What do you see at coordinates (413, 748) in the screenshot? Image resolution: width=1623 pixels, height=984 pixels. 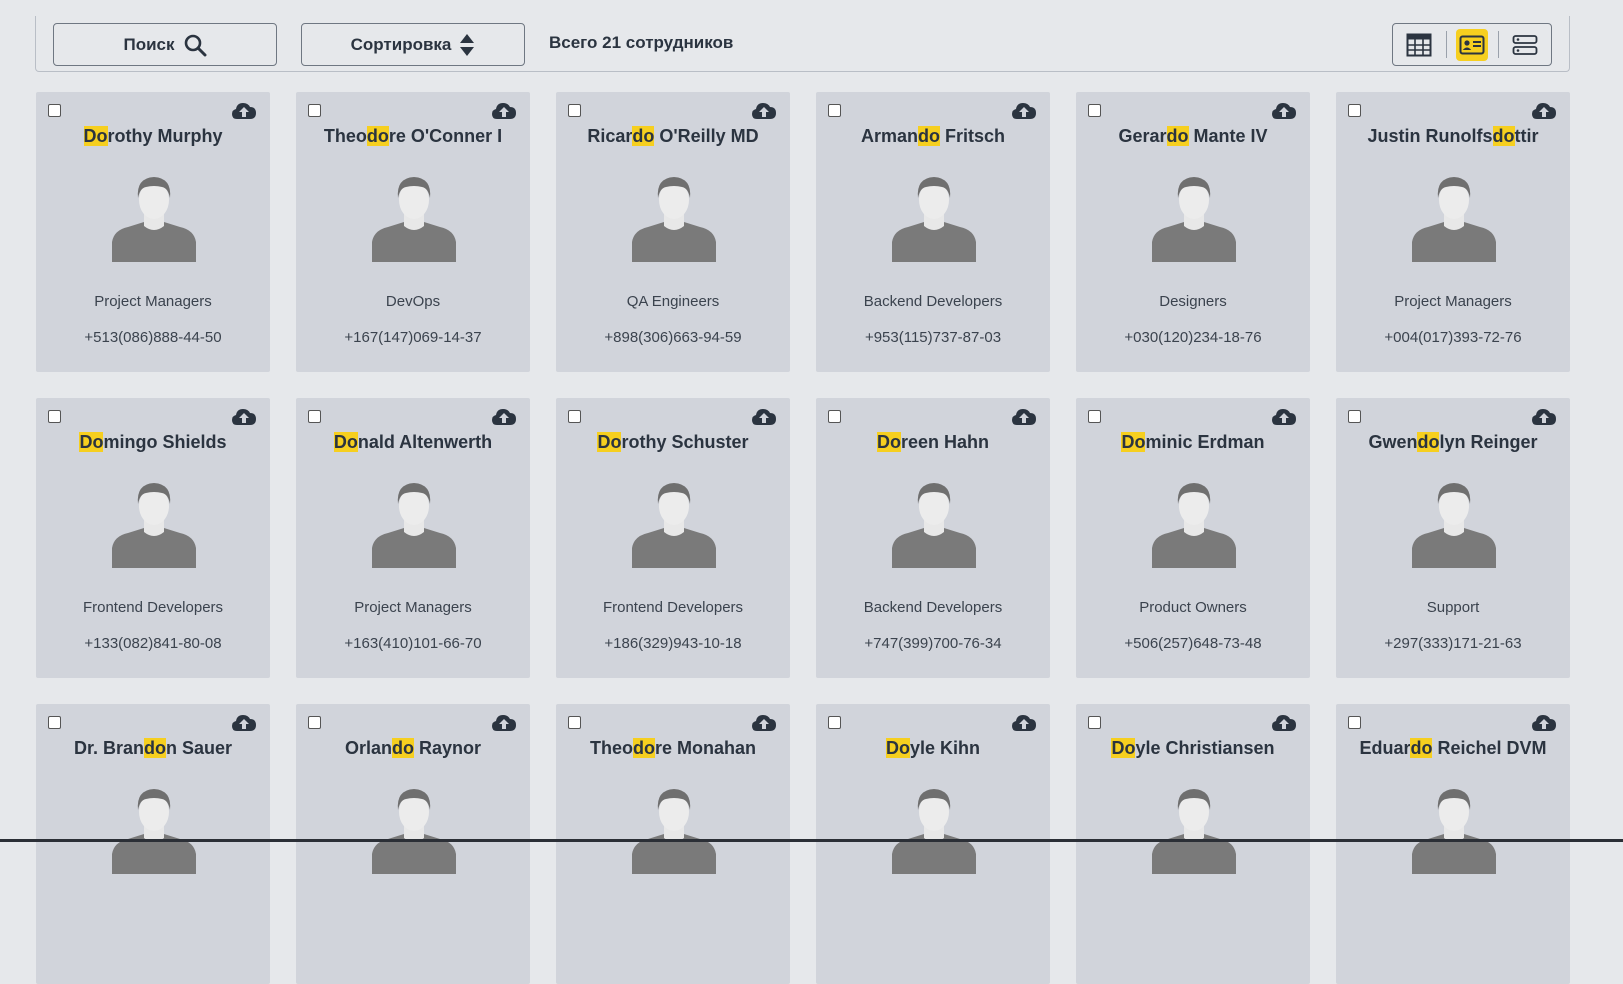 I see `employee-name: Orlando Raynor` at bounding box center [413, 748].